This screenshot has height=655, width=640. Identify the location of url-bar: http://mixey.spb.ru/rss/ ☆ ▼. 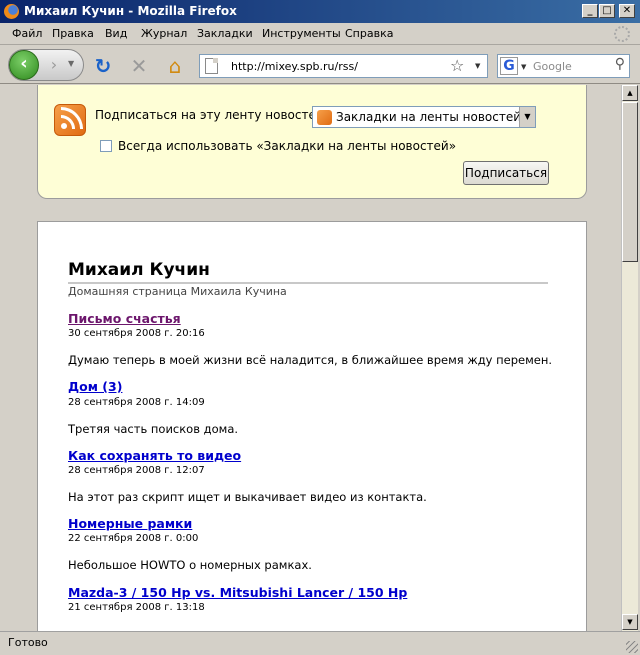
(343, 66).